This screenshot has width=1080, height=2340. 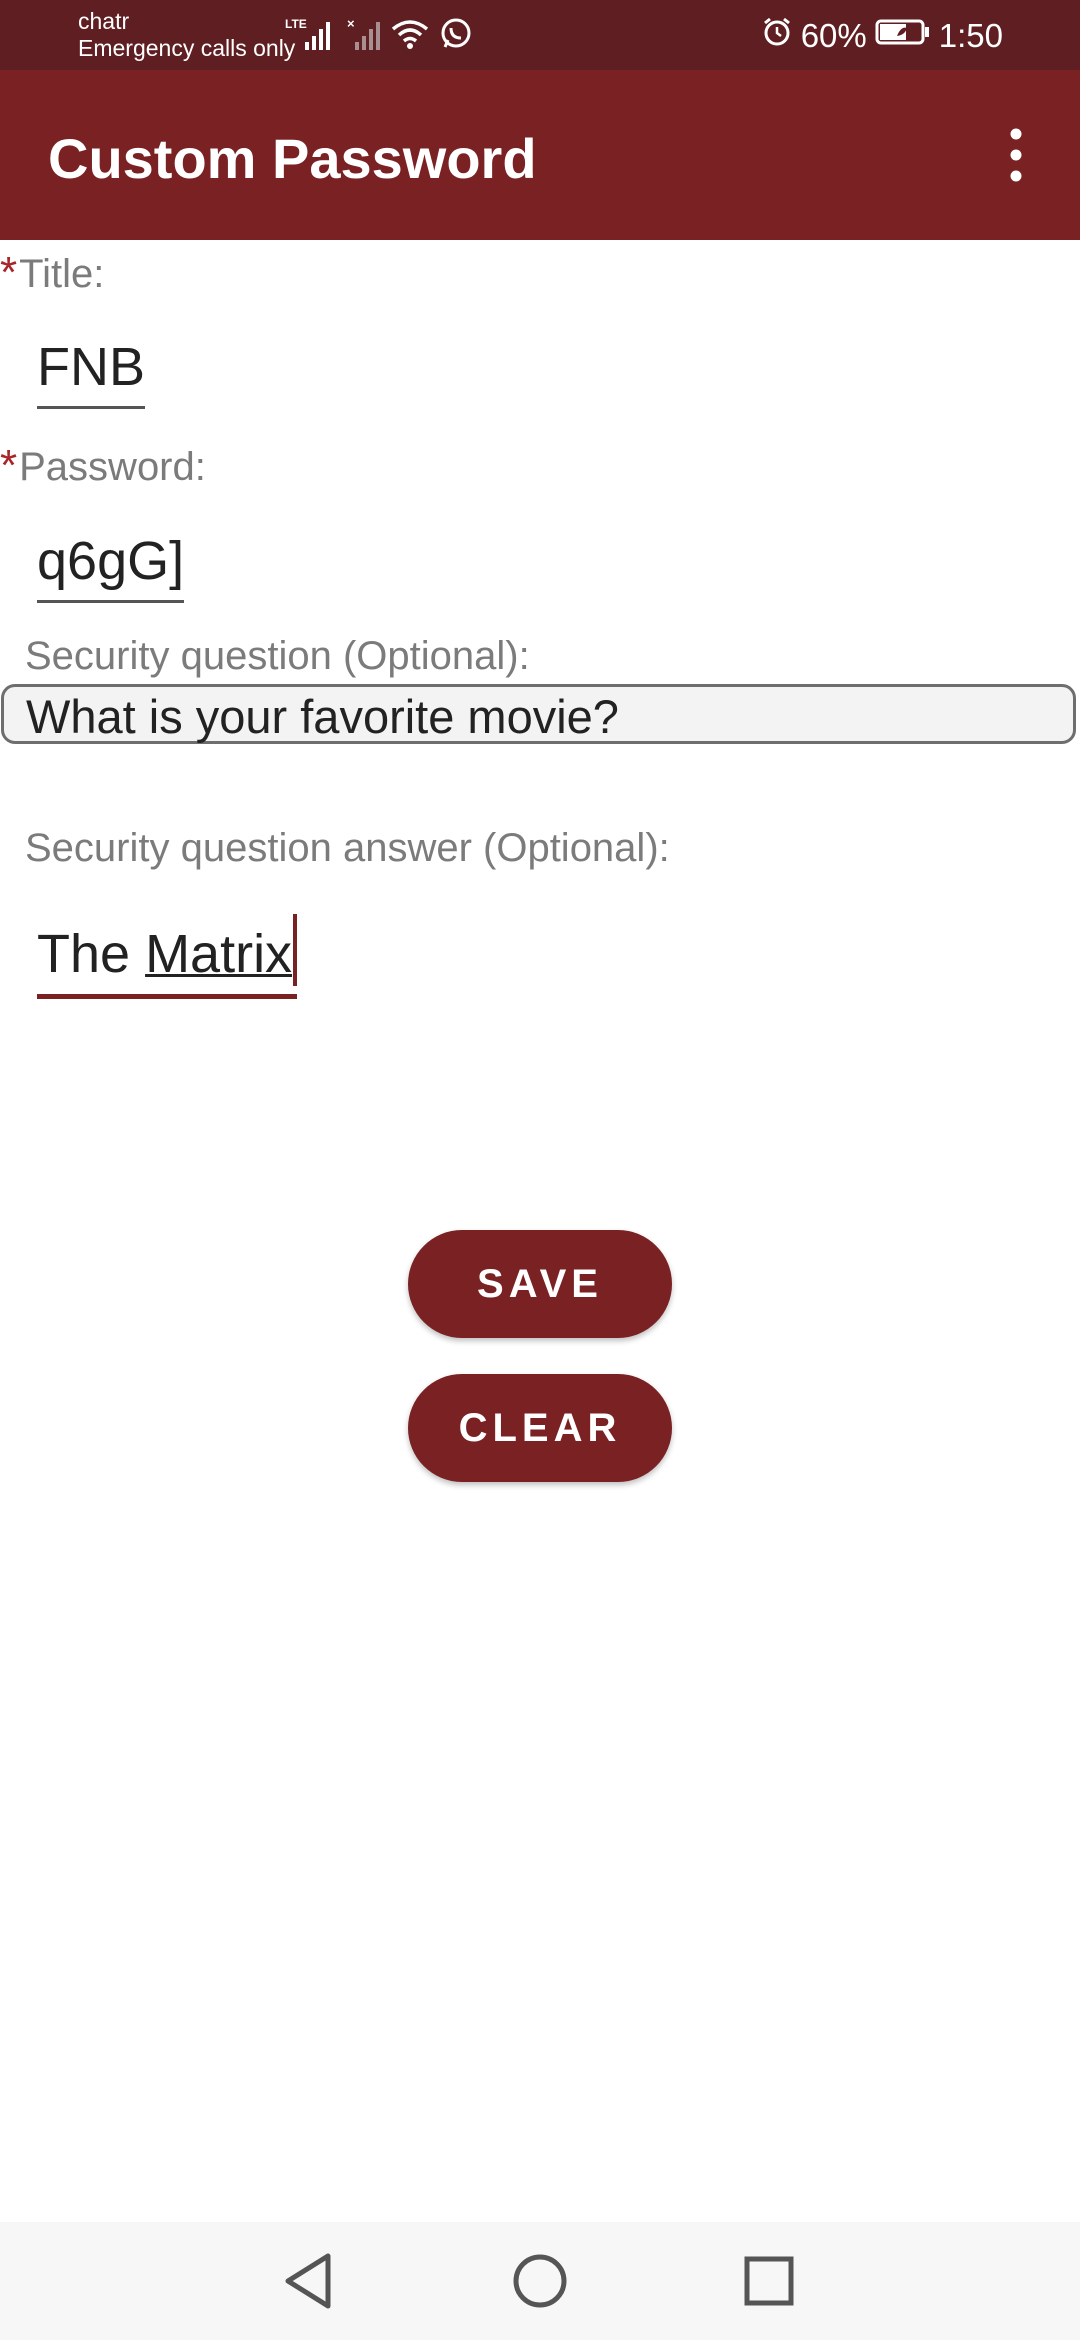 I want to click on carrier-info: chatr Emergency calls only, so click(x=186, y=35).